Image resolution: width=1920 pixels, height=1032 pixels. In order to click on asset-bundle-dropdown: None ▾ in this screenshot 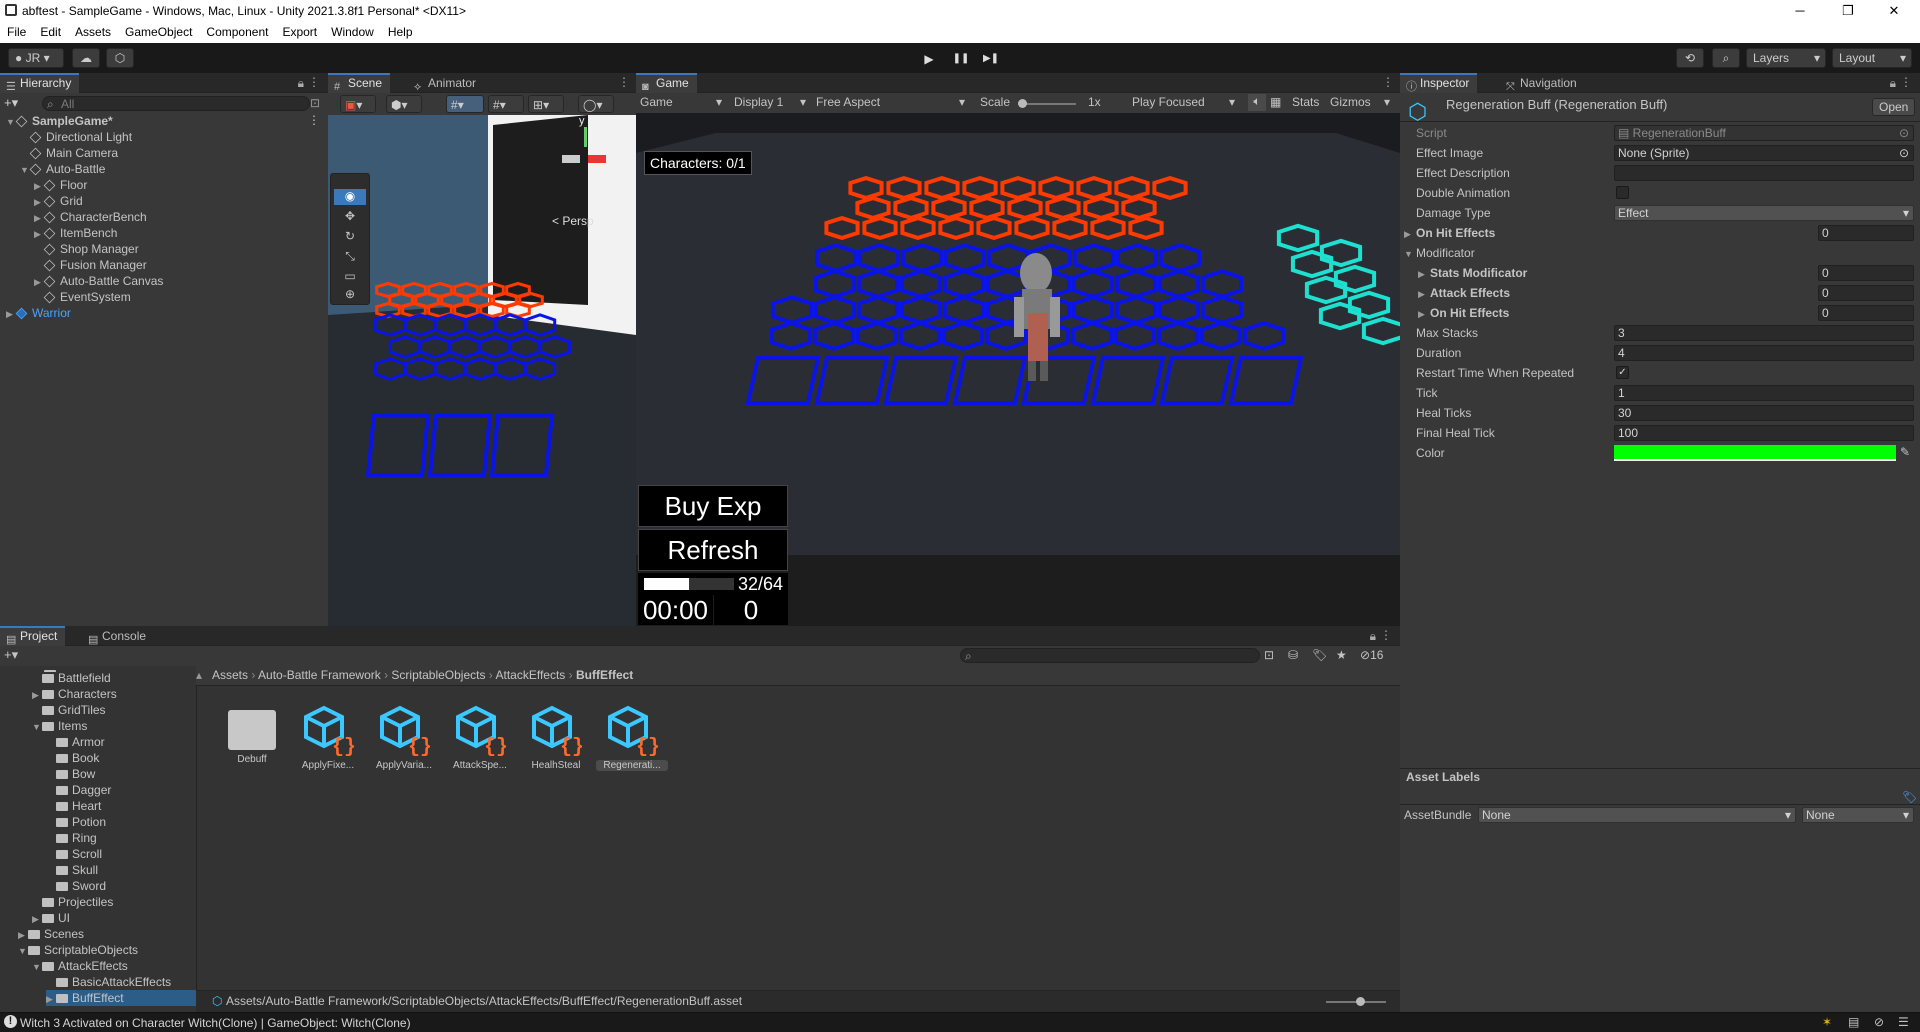, I will do `click(1637, 815)`.